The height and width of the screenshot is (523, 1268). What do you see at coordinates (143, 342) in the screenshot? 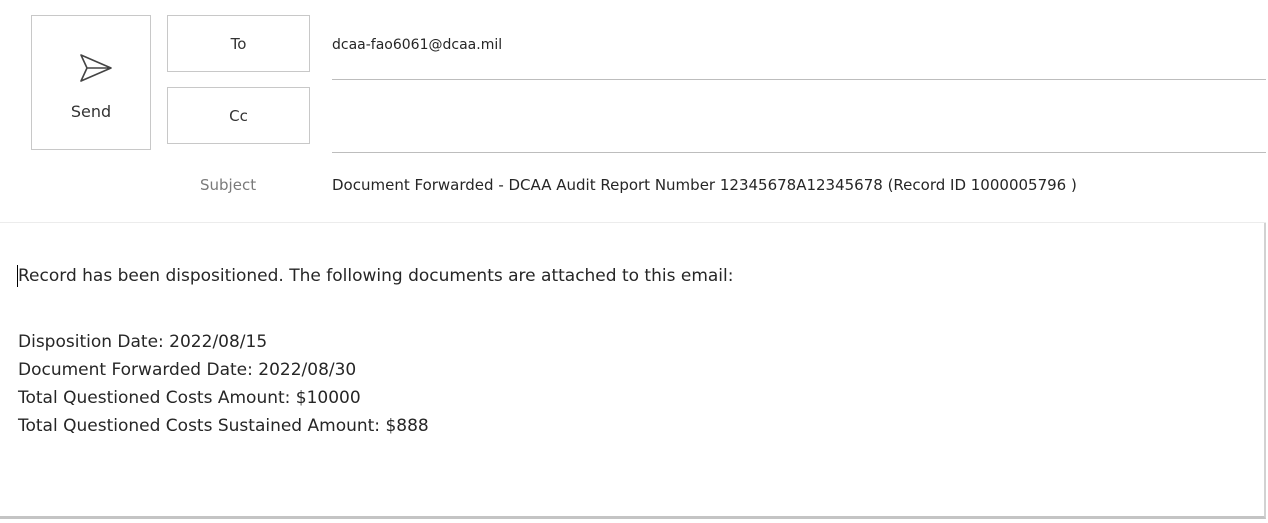
I see `body-disposition-date: Disposition Date: 2022/08/15` at bounding box center [143, 342].